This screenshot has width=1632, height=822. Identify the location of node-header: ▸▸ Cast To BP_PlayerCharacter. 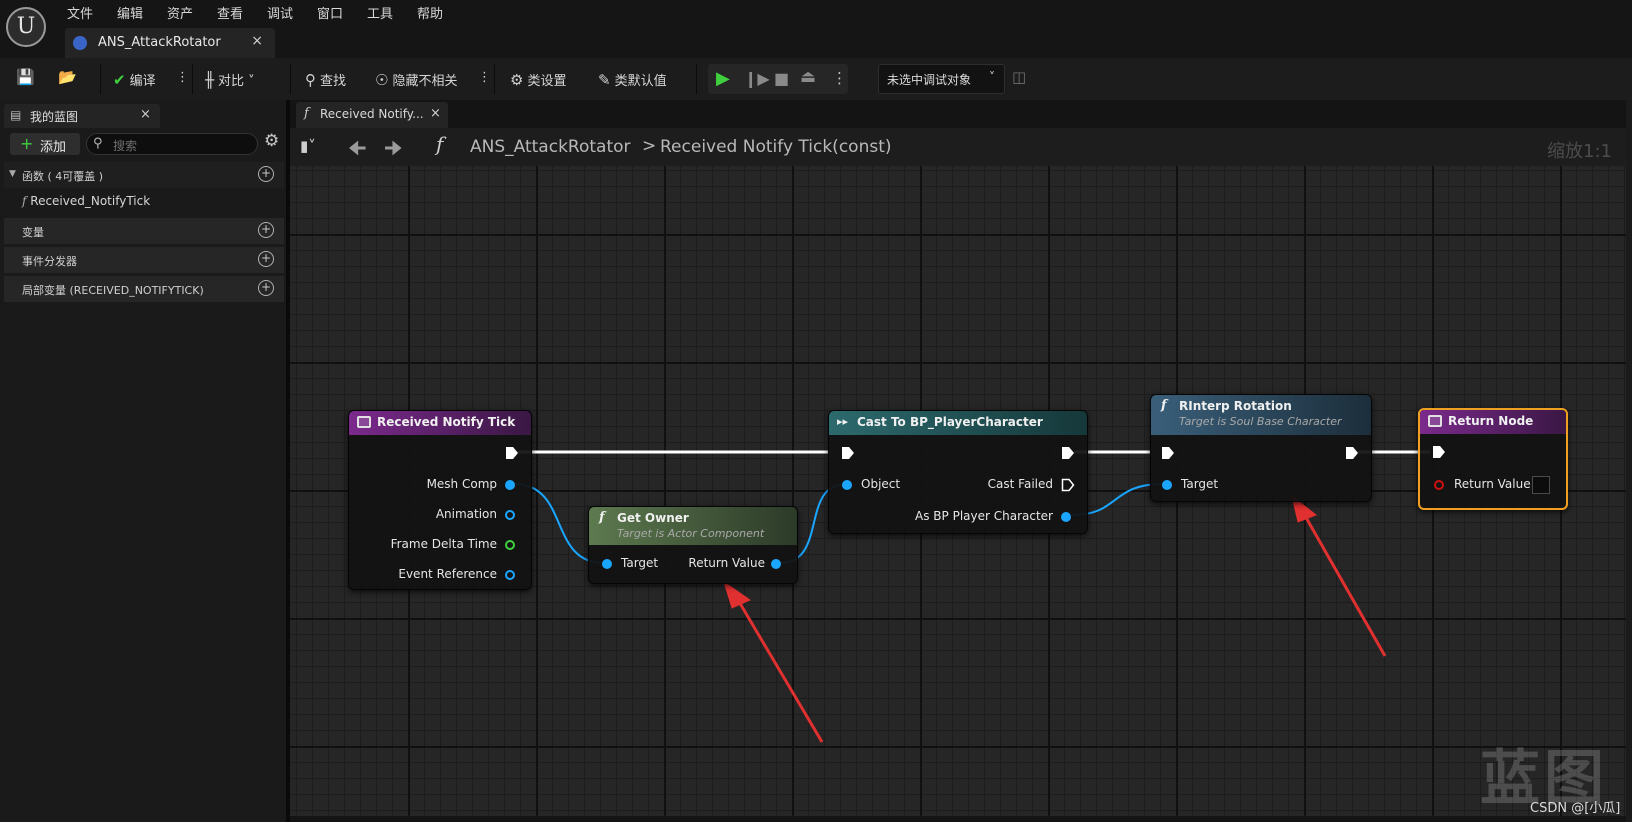
(958, 423).